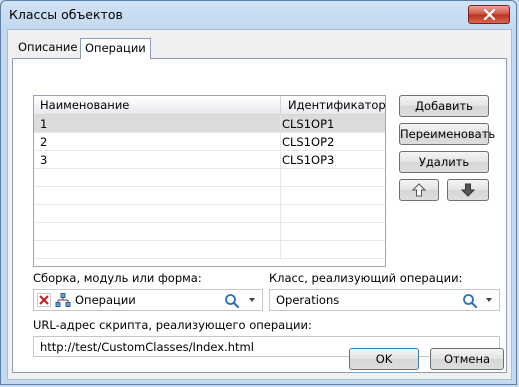  I want to click on delete-button: Удалить, so click(444, 162).